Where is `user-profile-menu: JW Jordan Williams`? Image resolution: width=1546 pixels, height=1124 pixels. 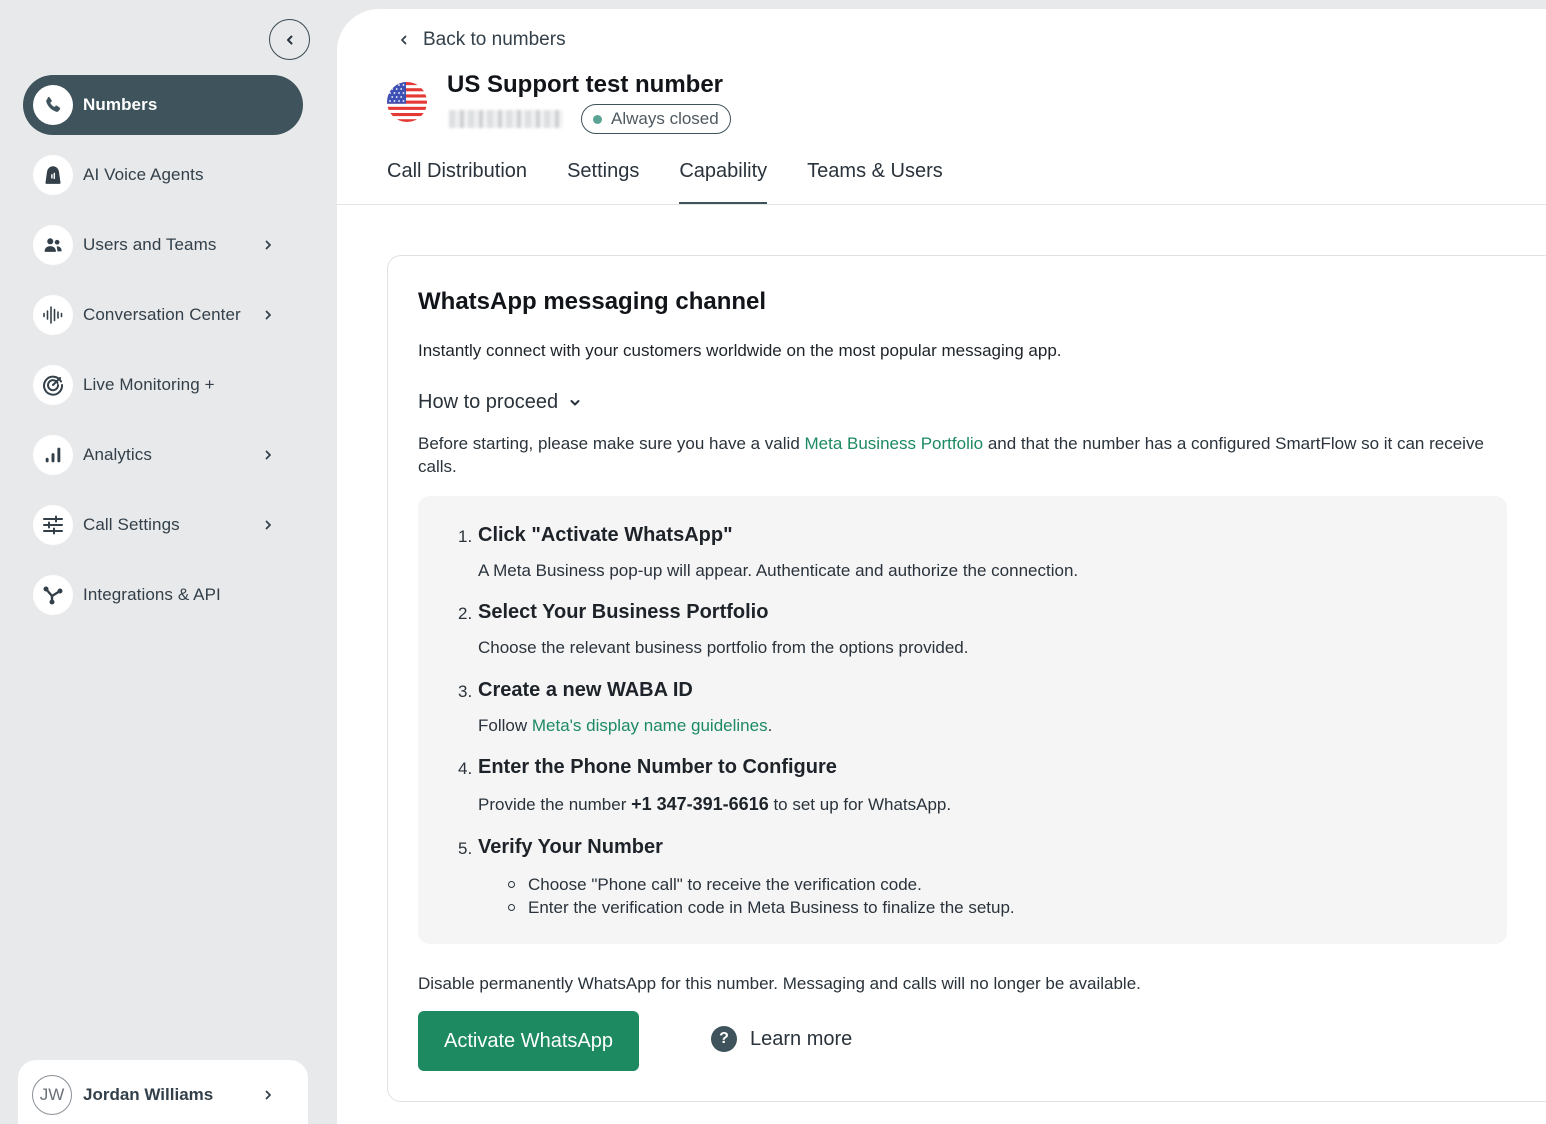
user-profile-menu: JW Jordan Williams is located at coordinates (163, 1092).